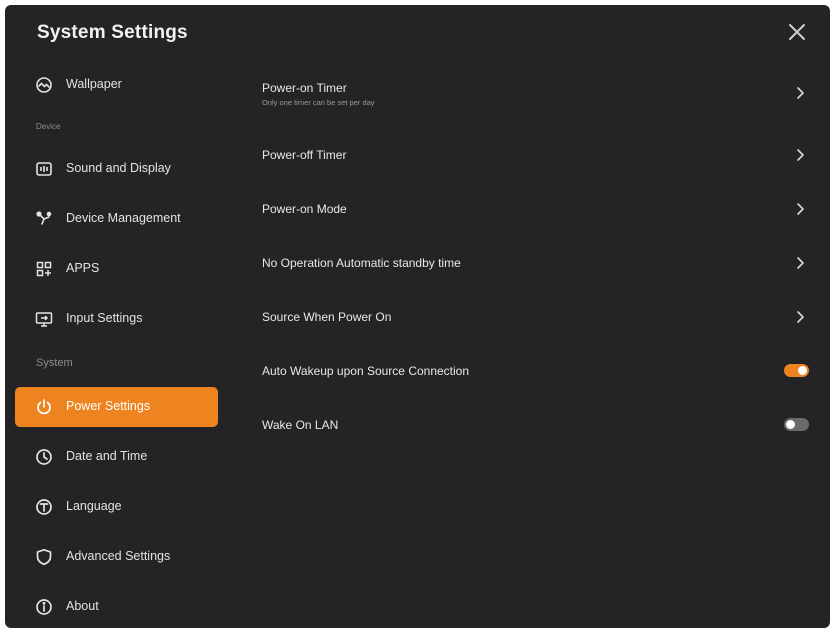 Image resolution: width=834 pixels, height=628 pixels. What do you see at coordinates (44, 557) in the screenshot?
I see `shield-icon` at bounding box center [44, 557].